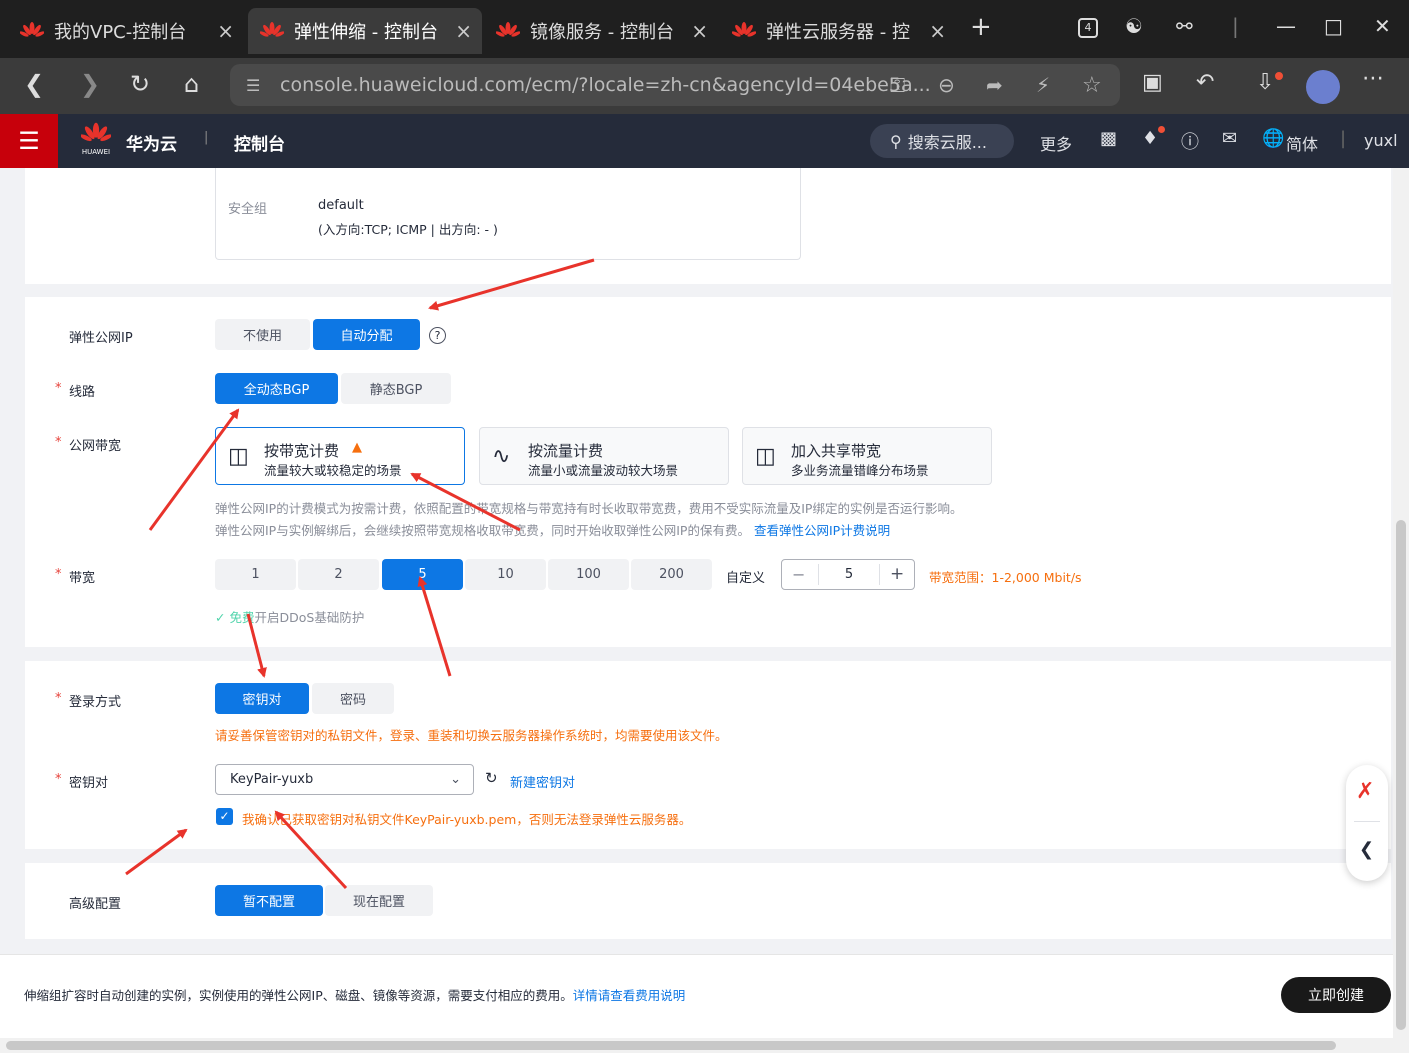 The width and height of the screenshot is (1409, 1053). What do you see at coordinates (1108, 138) in the screenshot?
I see `terminal-icon: ▩` at bounding box center [1108, 138].